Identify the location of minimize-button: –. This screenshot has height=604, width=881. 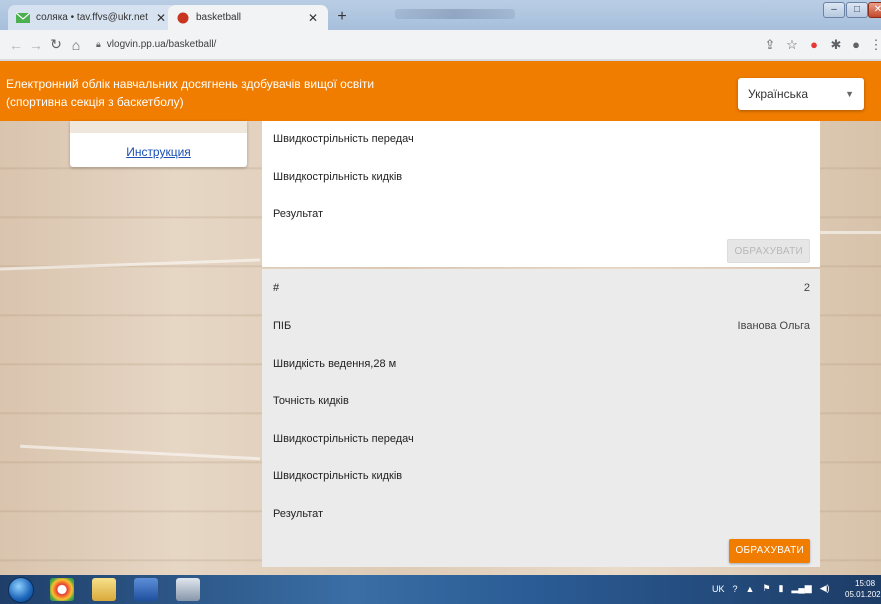
(834, 10).